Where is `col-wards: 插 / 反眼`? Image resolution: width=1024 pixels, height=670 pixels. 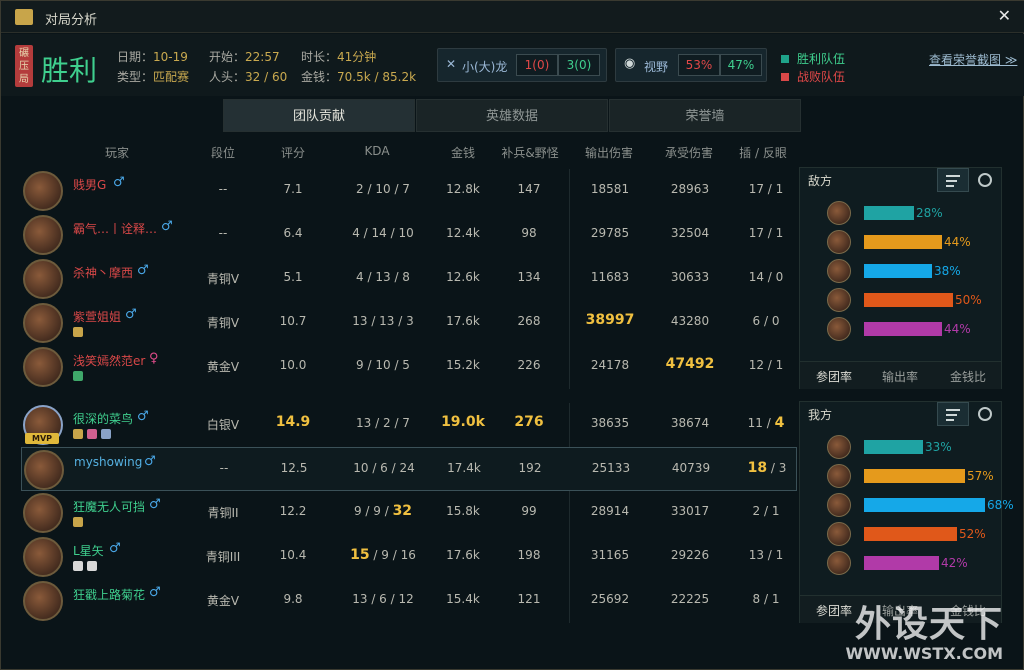 col-wards: 插 / 反眼 is located at coordinates (763, 153).